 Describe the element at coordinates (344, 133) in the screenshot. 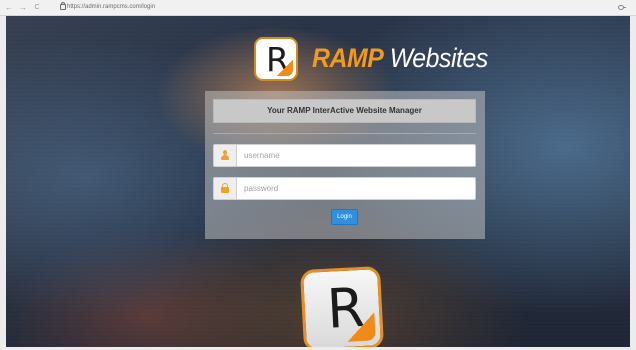

I see `divider` at that location.